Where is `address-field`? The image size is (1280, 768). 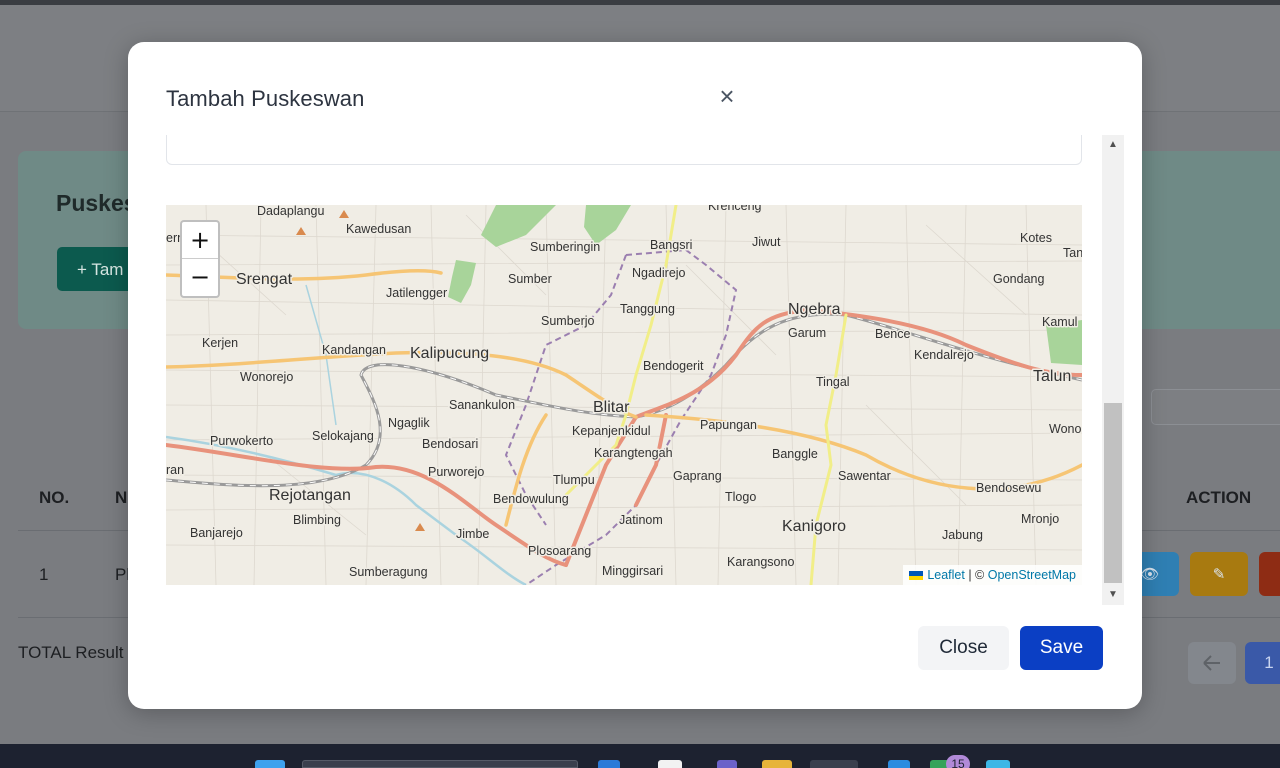
address-field is located at coordinates (624, 150).